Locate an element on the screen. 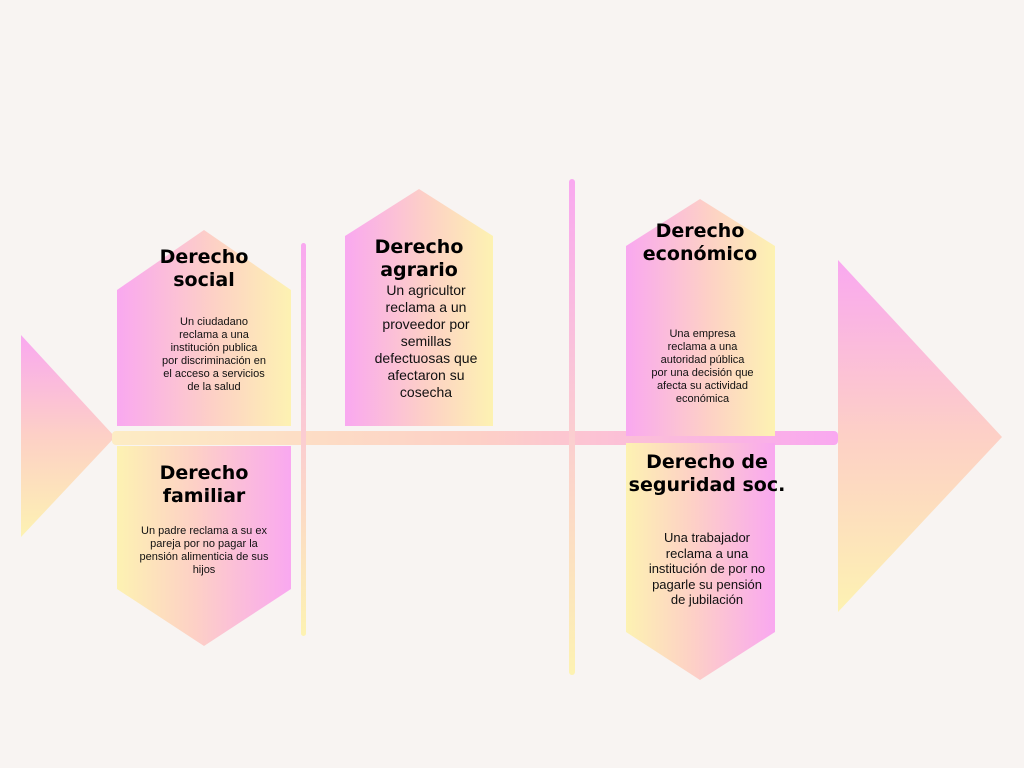  rib-line-right is located at coordinates (572, 427).